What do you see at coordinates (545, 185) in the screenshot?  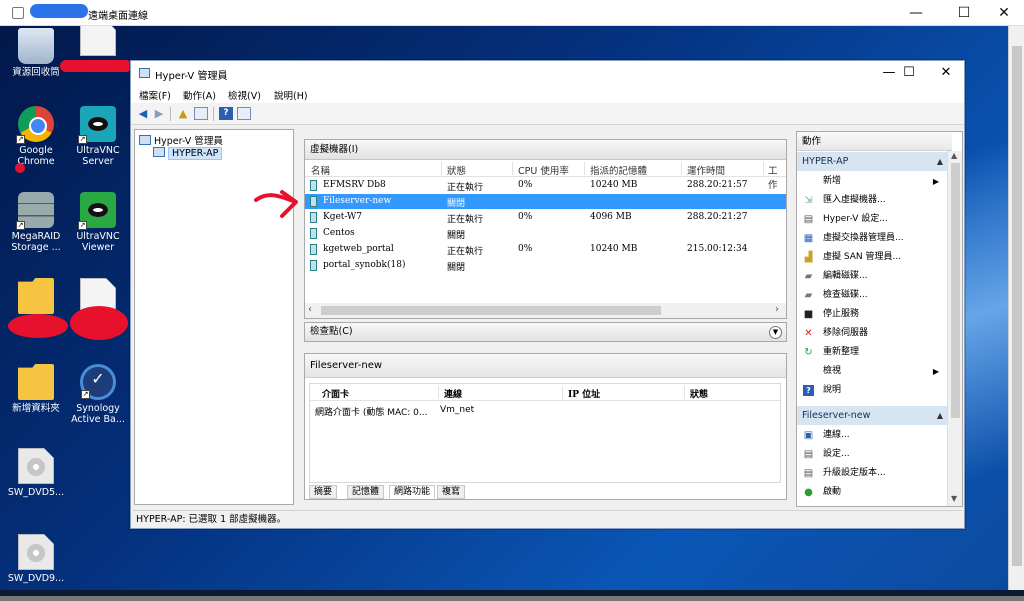 I see `vm-row: EFMSRV Db8 正在執行 0% 10240 MB 288.20:21:57` at bounding box center [545, 185].